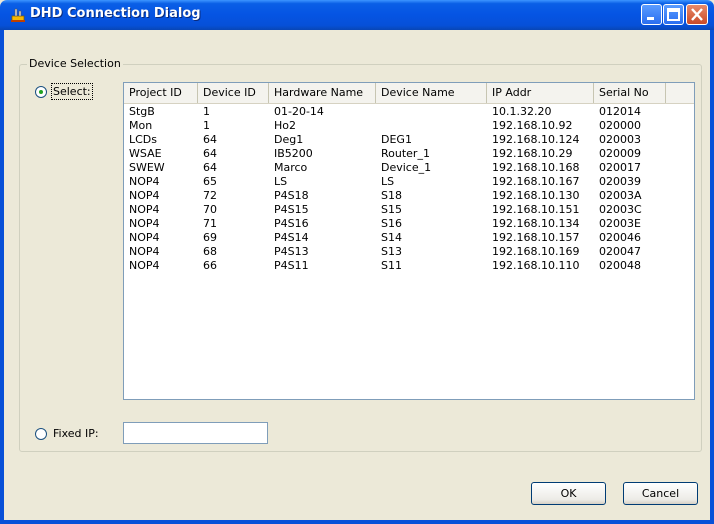 The height and width of the screenshot is (524, 714). Describe the element at coordinates (161, 93) in the screenshot. I see `column-header-project-id: Project ID` at that location.